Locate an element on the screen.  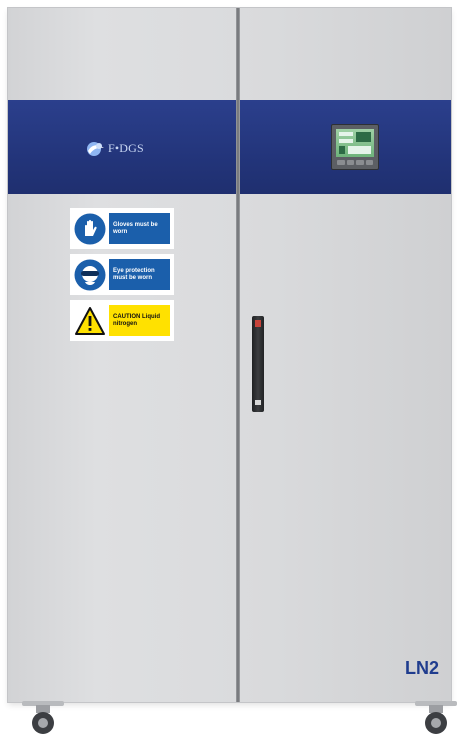
status-led is located at coordinates (258, 323).